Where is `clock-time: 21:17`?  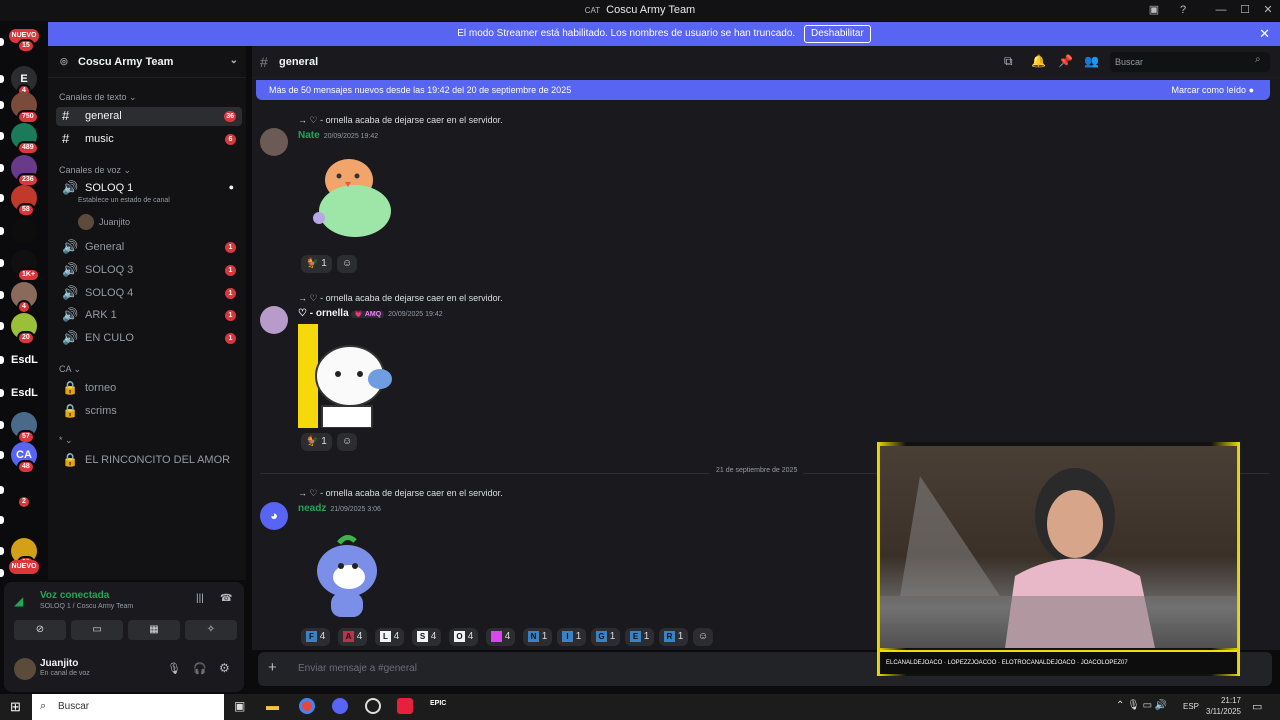
clock-time: 21:17 is located at coordinates (1223, 700).